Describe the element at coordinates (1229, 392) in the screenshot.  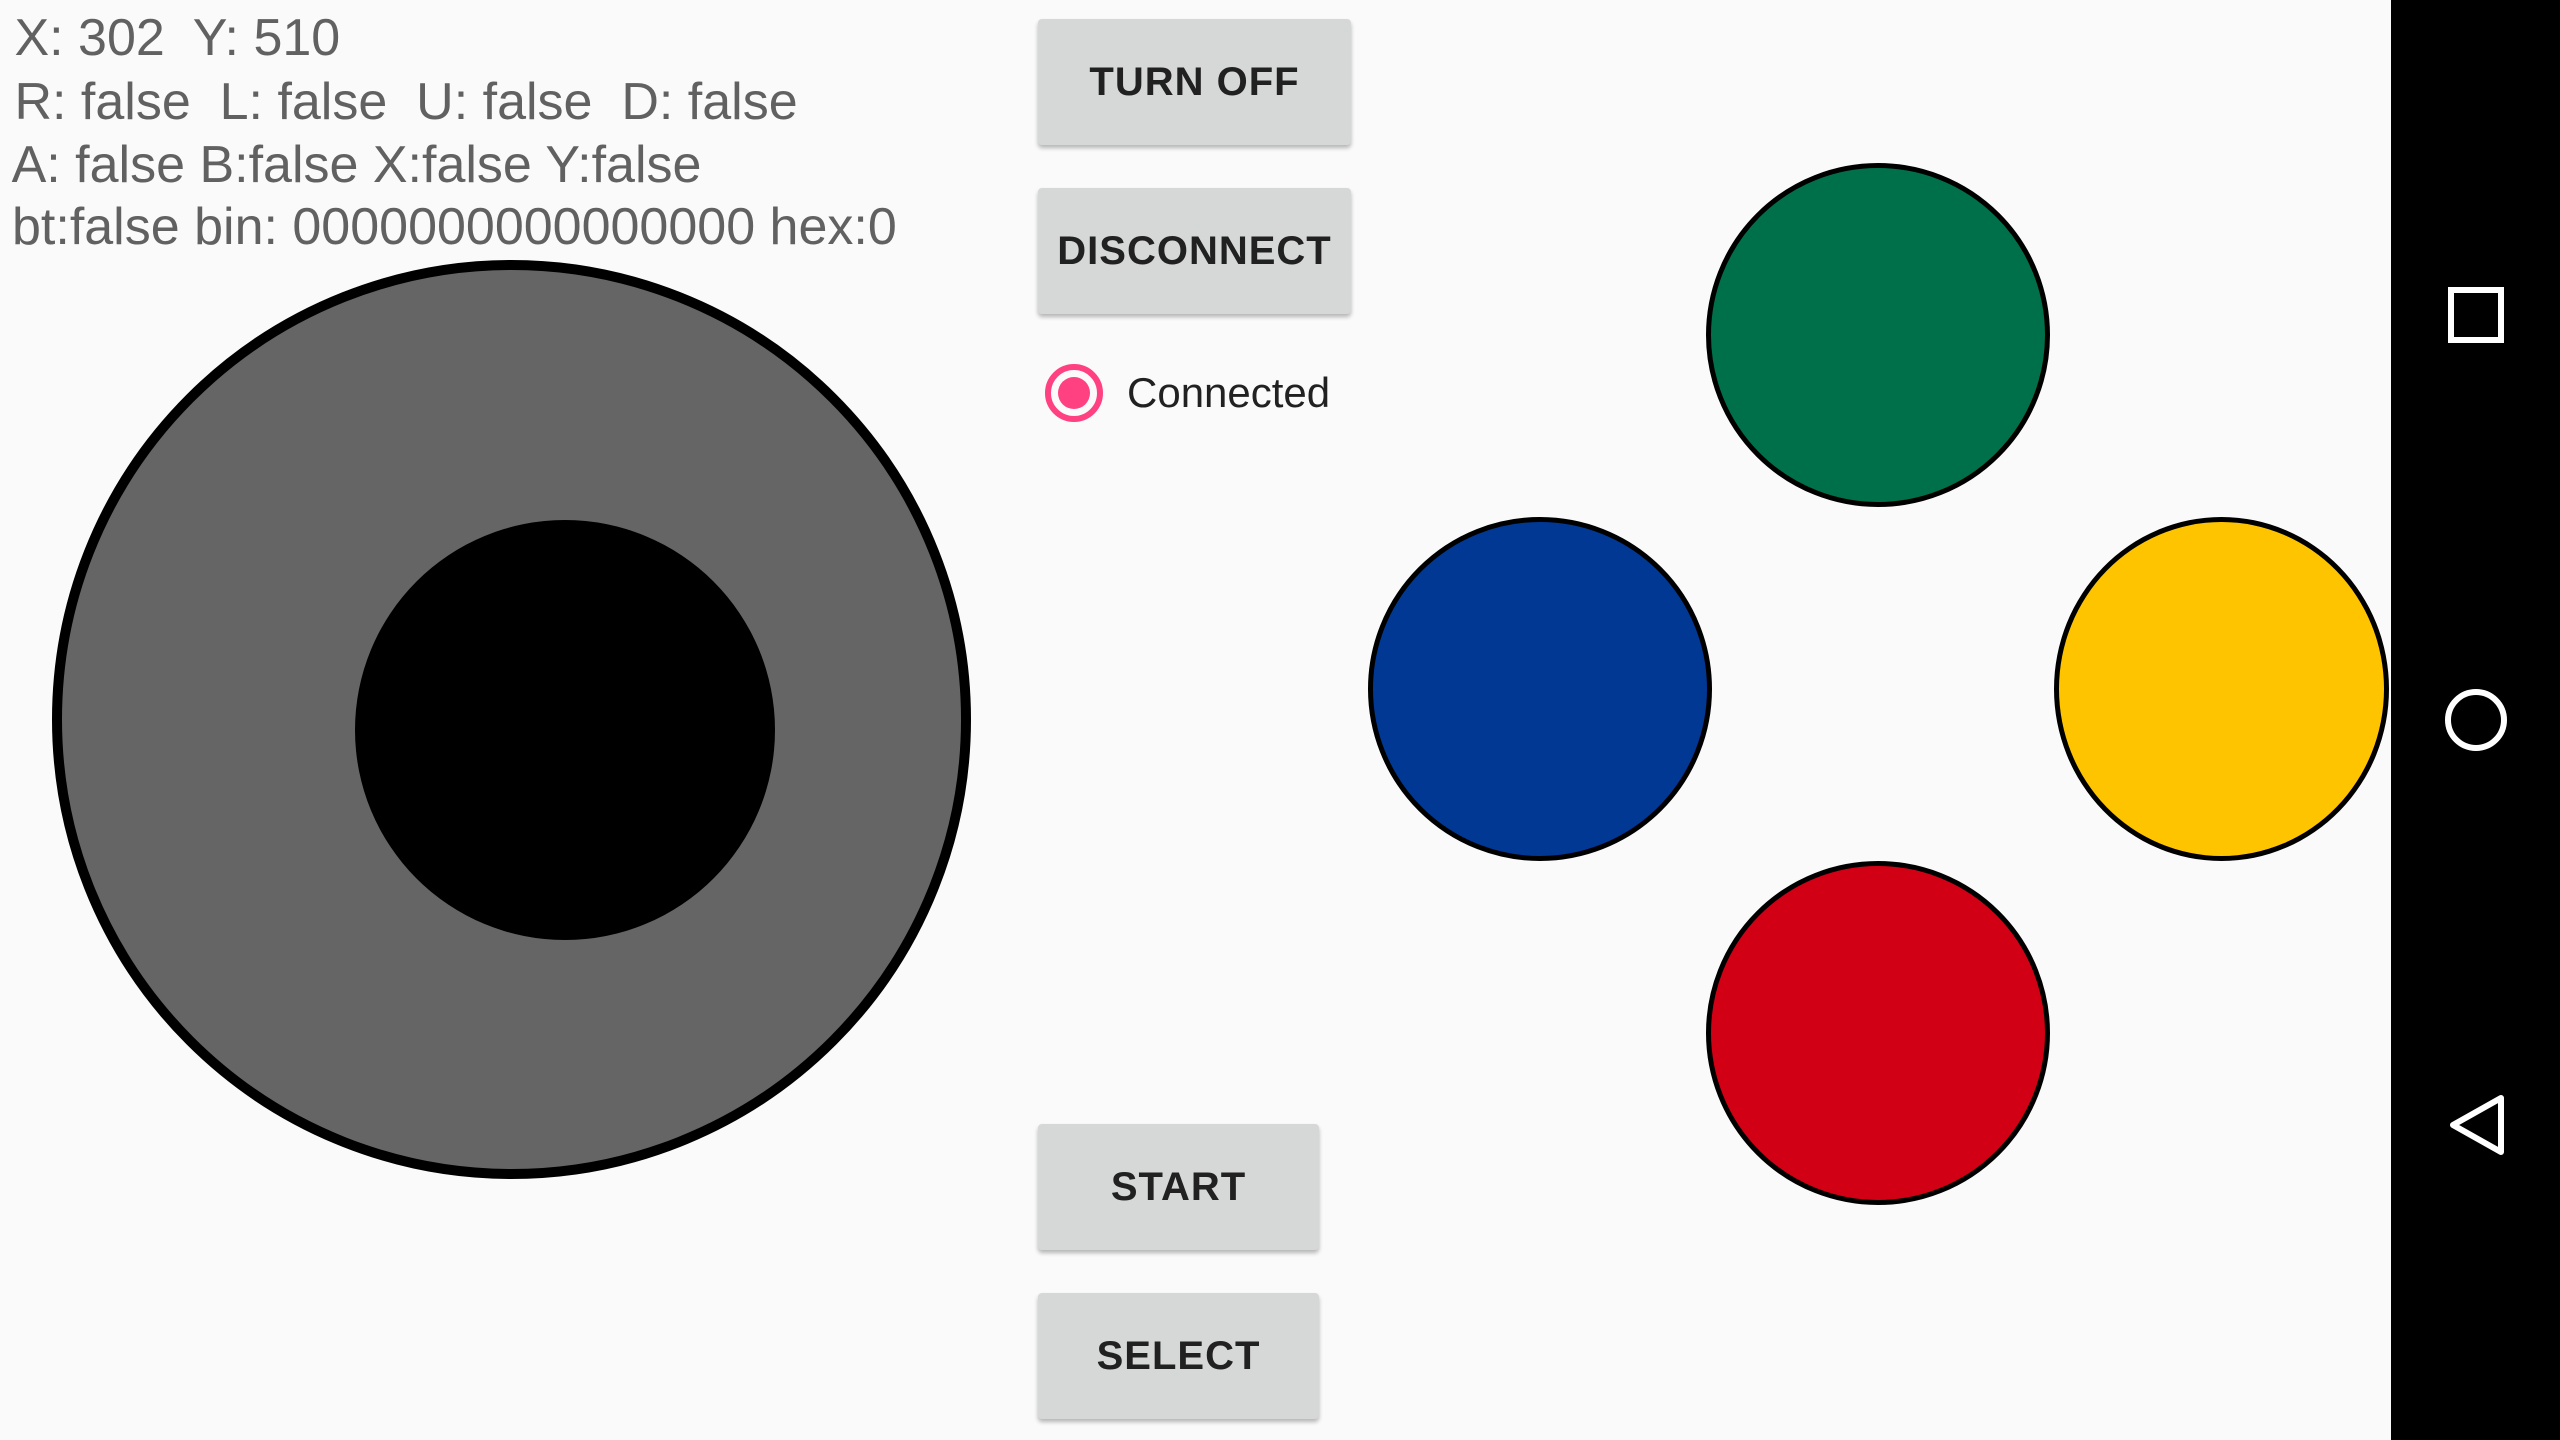
I see `connected-label: Connected` at that location.